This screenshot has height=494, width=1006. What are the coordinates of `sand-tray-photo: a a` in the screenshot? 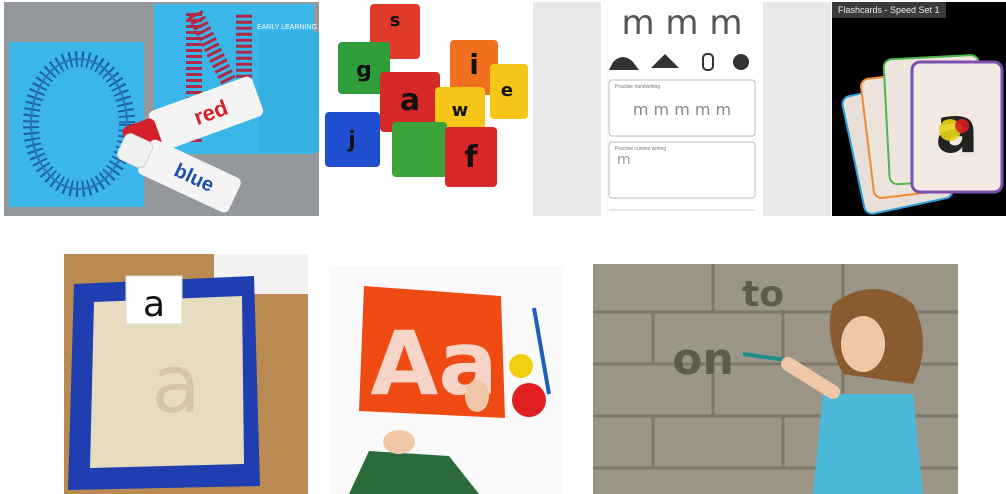 It's located at (186, 374).